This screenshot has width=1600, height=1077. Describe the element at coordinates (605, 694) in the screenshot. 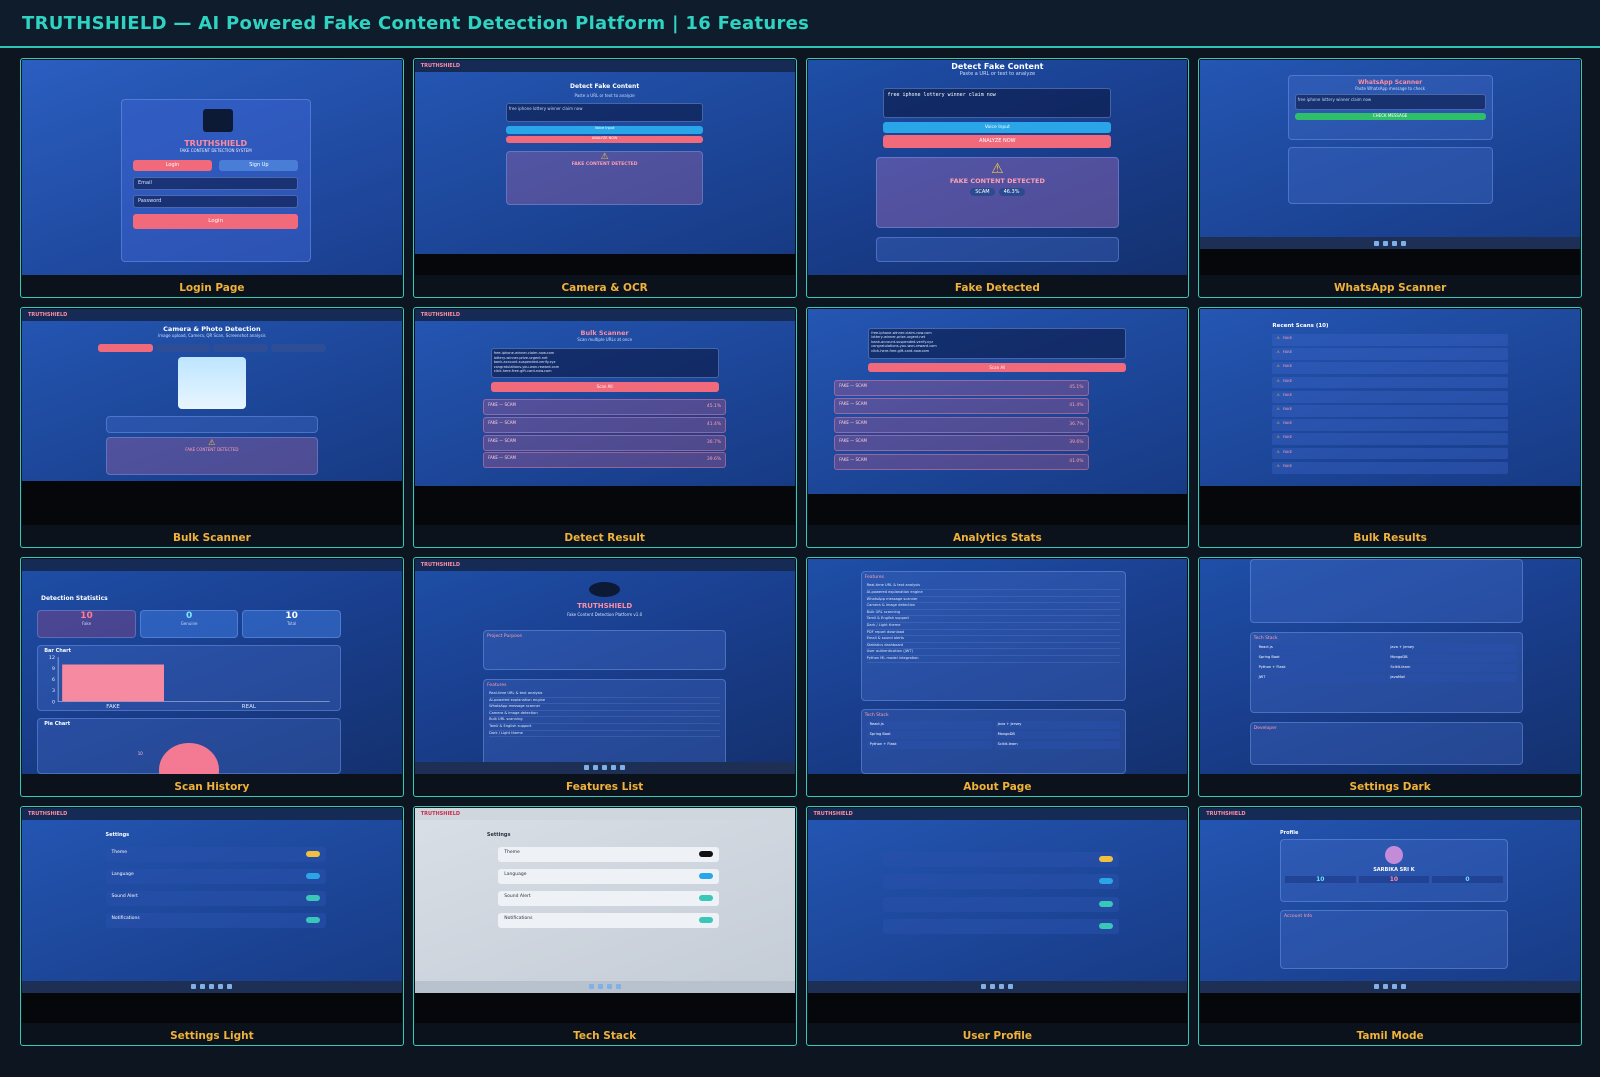

I see `feature-item: Real-time URL & text analysis` at that location.